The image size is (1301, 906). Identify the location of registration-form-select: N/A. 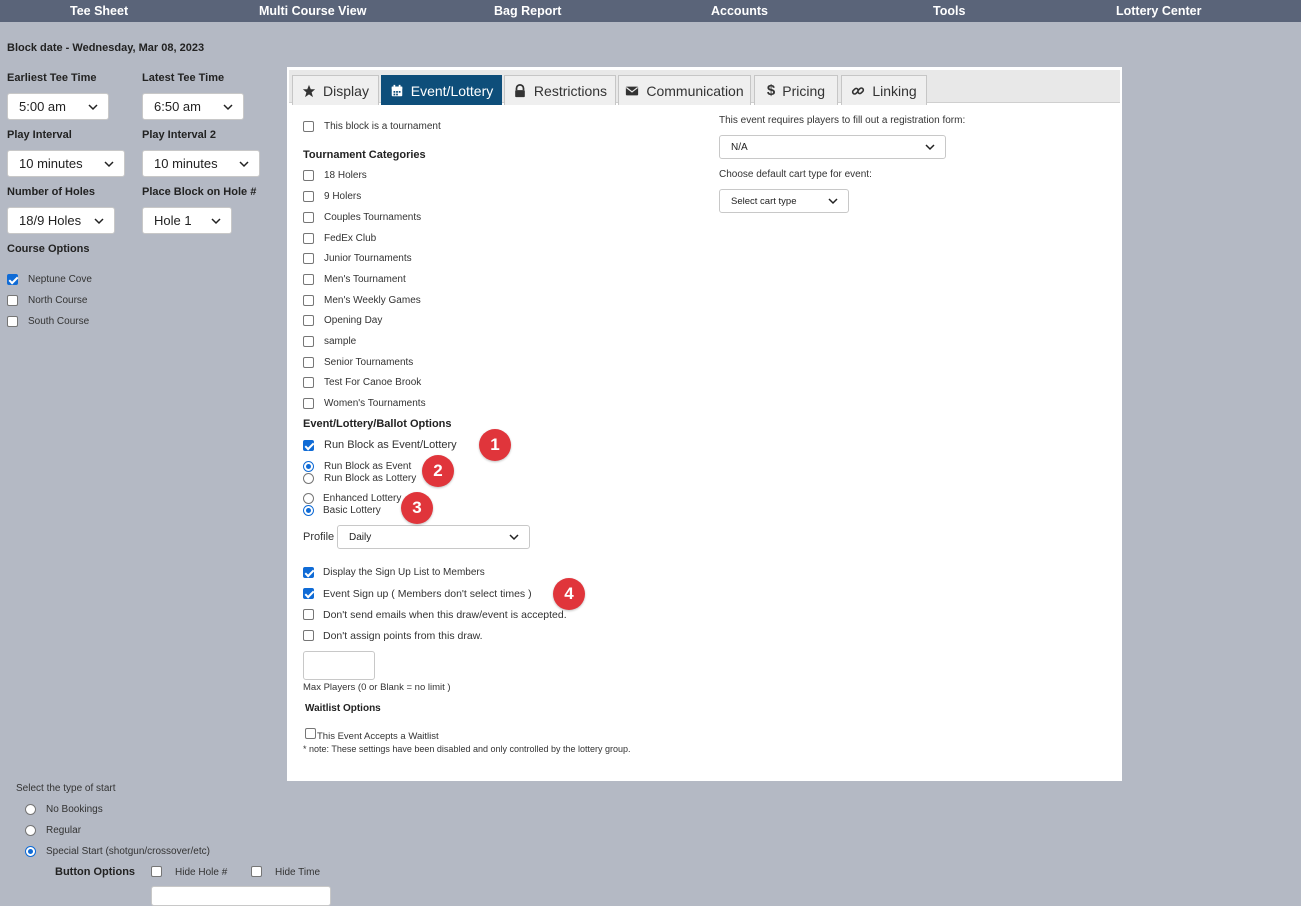
(832, 147).